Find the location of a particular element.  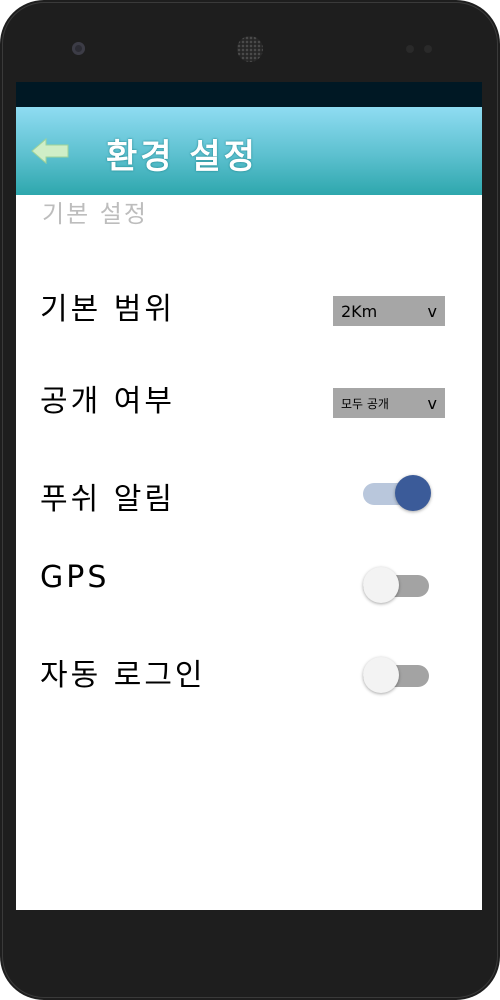

status-bar is located at coordinates (249, 94).